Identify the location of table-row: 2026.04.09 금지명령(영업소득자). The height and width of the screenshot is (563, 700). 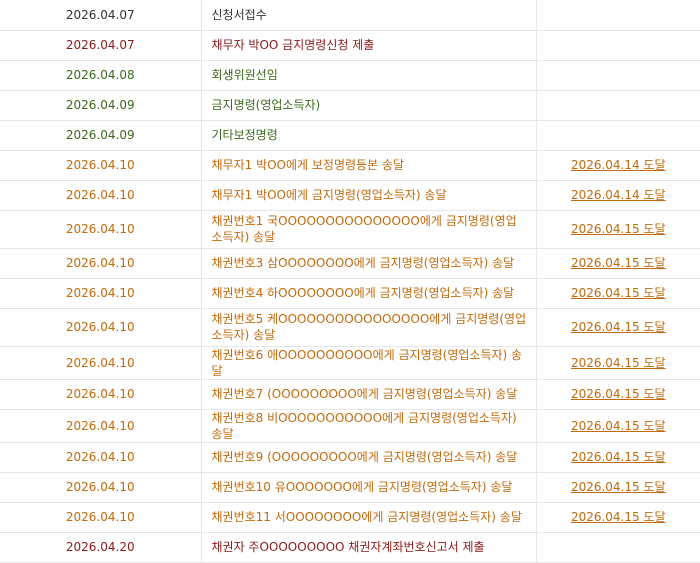
(350, 105).